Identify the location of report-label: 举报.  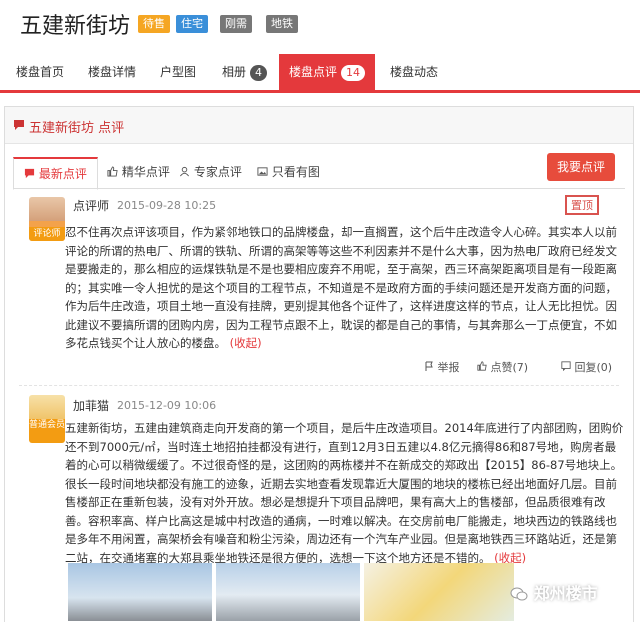
(448, 367).